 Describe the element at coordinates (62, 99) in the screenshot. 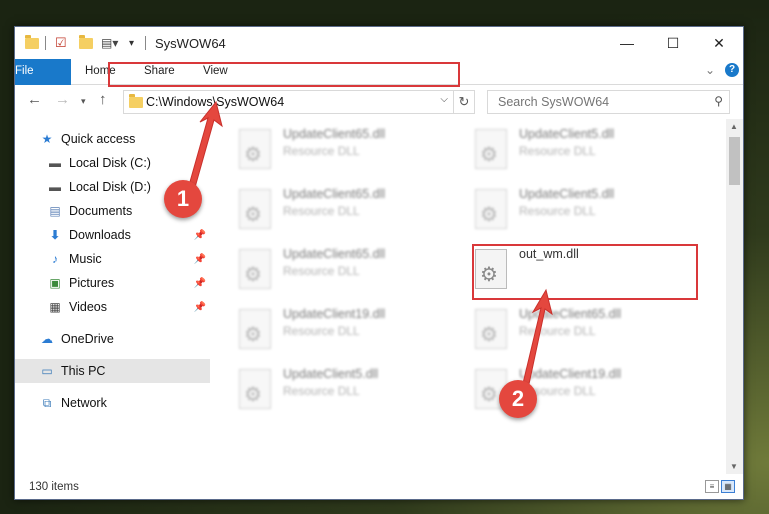

I see `forward-icon: →` at that location.